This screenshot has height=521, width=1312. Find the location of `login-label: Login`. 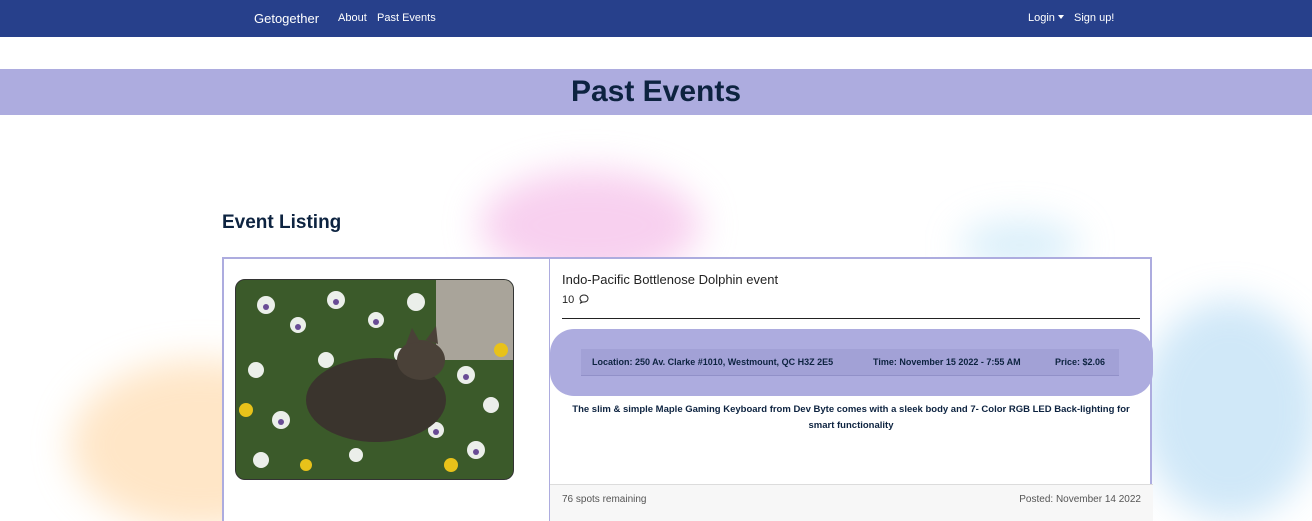

login-label: Login is located at coordinates (1041, 18).